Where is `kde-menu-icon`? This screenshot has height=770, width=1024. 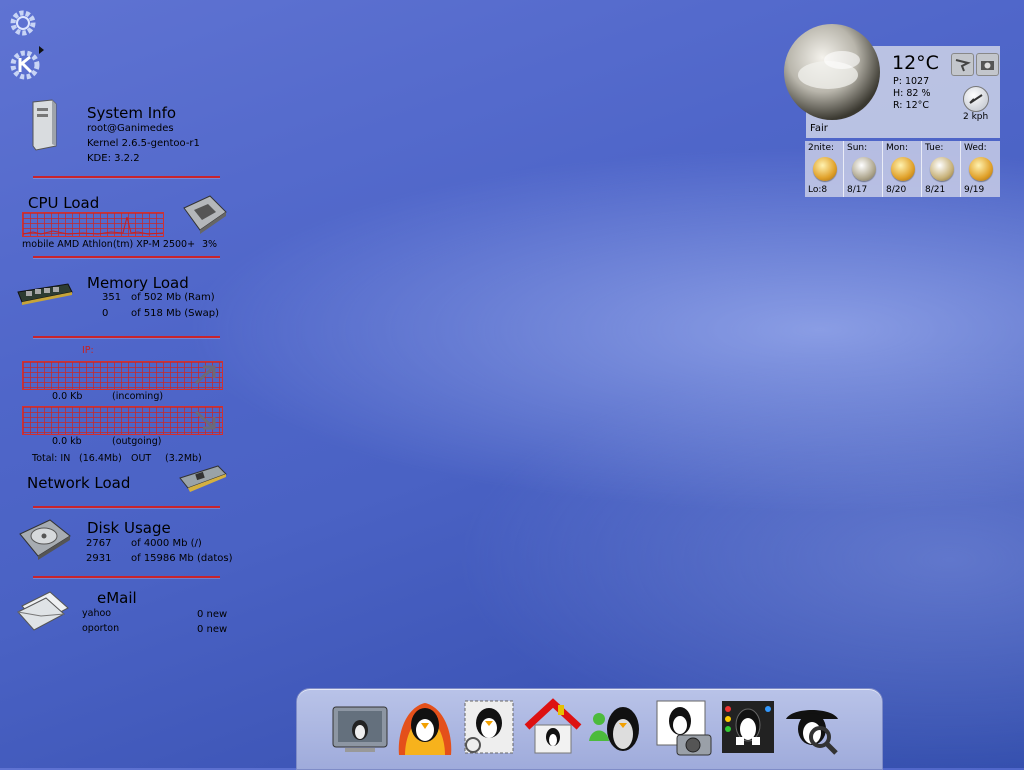
kde-menu-icon is located at coordinates (27, 63).